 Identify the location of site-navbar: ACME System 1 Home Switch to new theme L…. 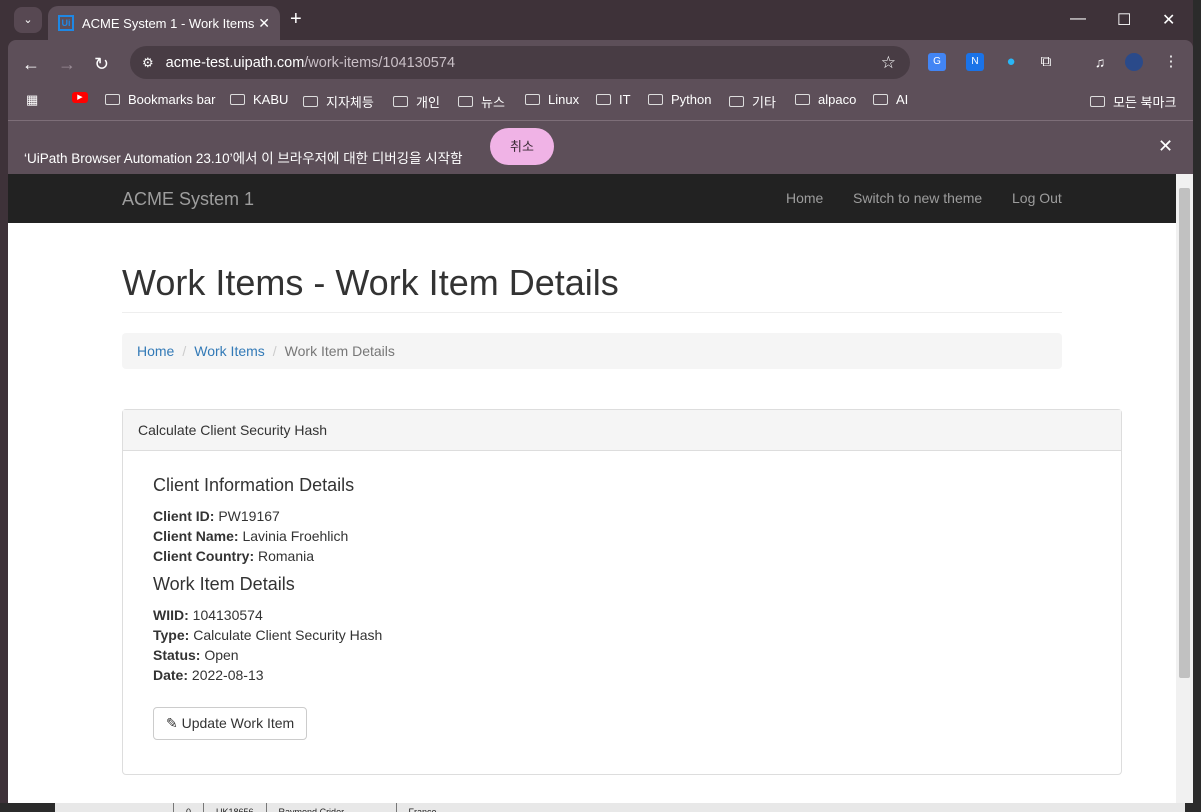
(592, 198).